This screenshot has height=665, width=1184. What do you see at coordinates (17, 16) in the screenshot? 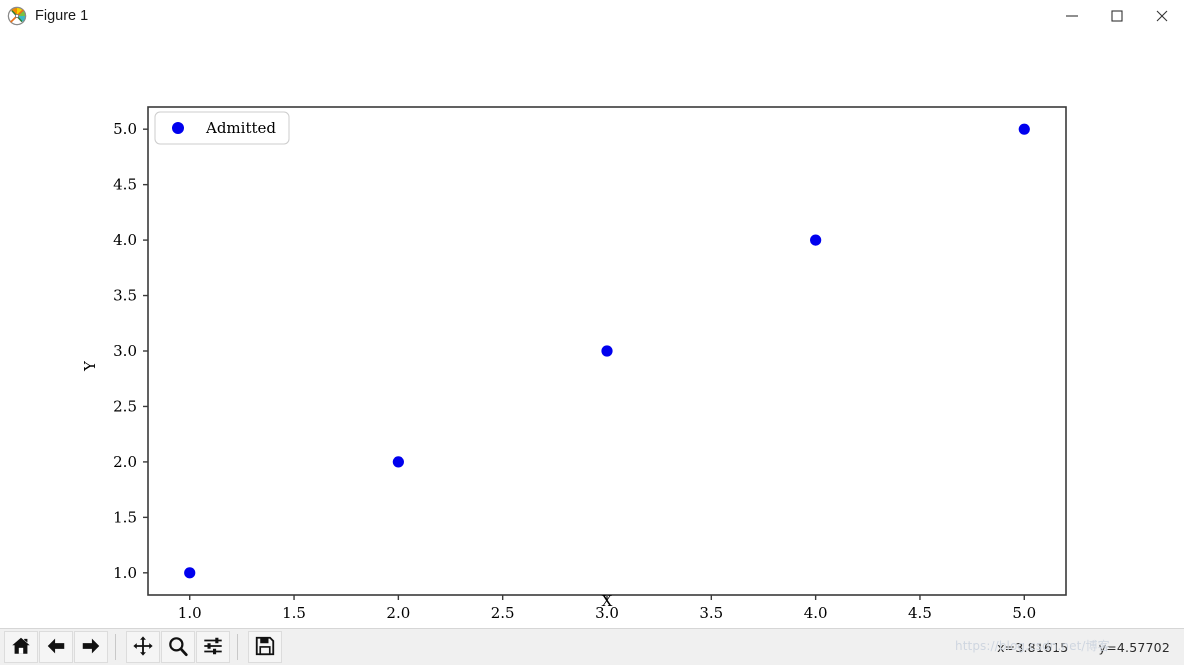
I see `matplotlib-icon` at bounding box center [17, 16].